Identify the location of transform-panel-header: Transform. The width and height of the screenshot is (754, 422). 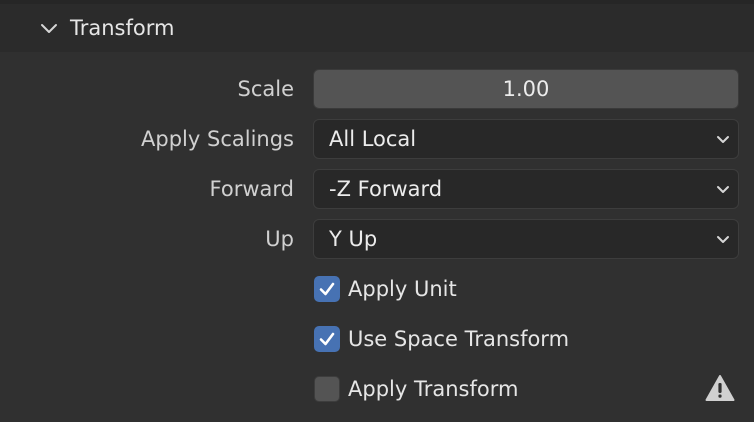
(377, 28).